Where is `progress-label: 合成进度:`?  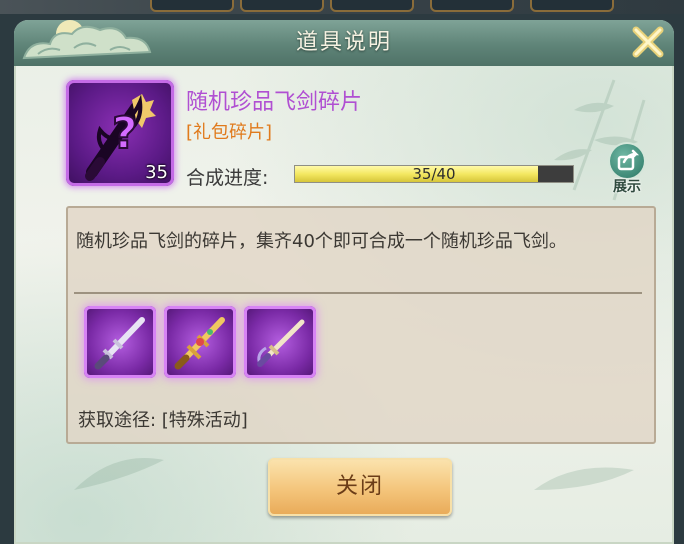
progress-label: 合成进度: is located at coordinates (227, 178).